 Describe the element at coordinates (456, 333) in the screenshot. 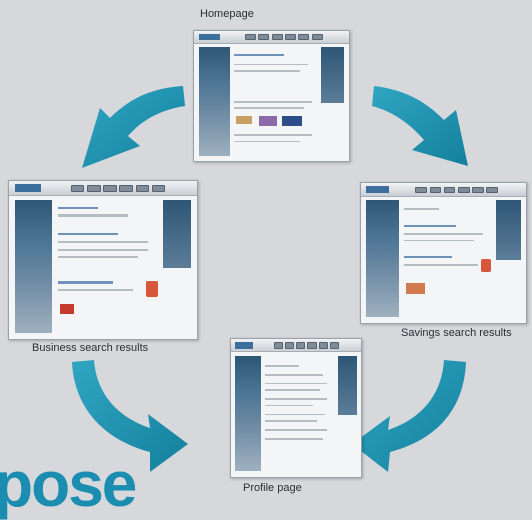

I see `savings-search-results-label: Savings search results` at that location.